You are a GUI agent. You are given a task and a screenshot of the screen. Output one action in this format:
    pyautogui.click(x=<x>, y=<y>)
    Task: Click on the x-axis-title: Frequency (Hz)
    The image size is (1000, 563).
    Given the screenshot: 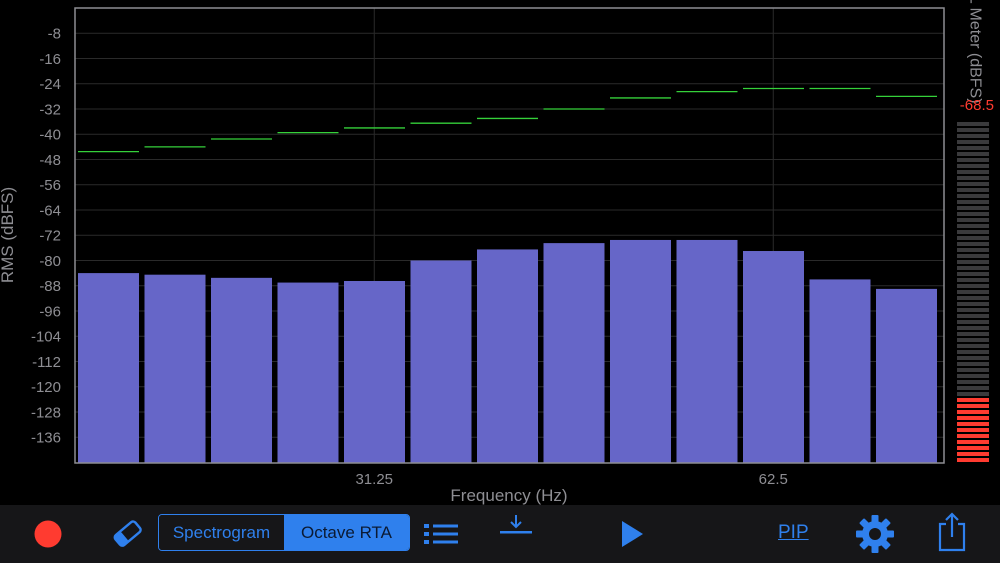 What is the action you would take?
    pyautogui.click(x=508, y=495)
    